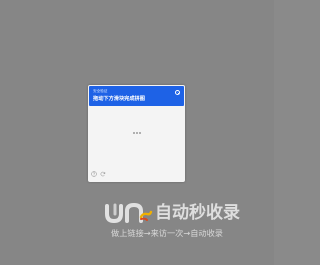 The width and height of the screenshot is (320, 265). Describe the element at coordinates (103, 174) in the screenshot. I see `refresh-icon` at that location.